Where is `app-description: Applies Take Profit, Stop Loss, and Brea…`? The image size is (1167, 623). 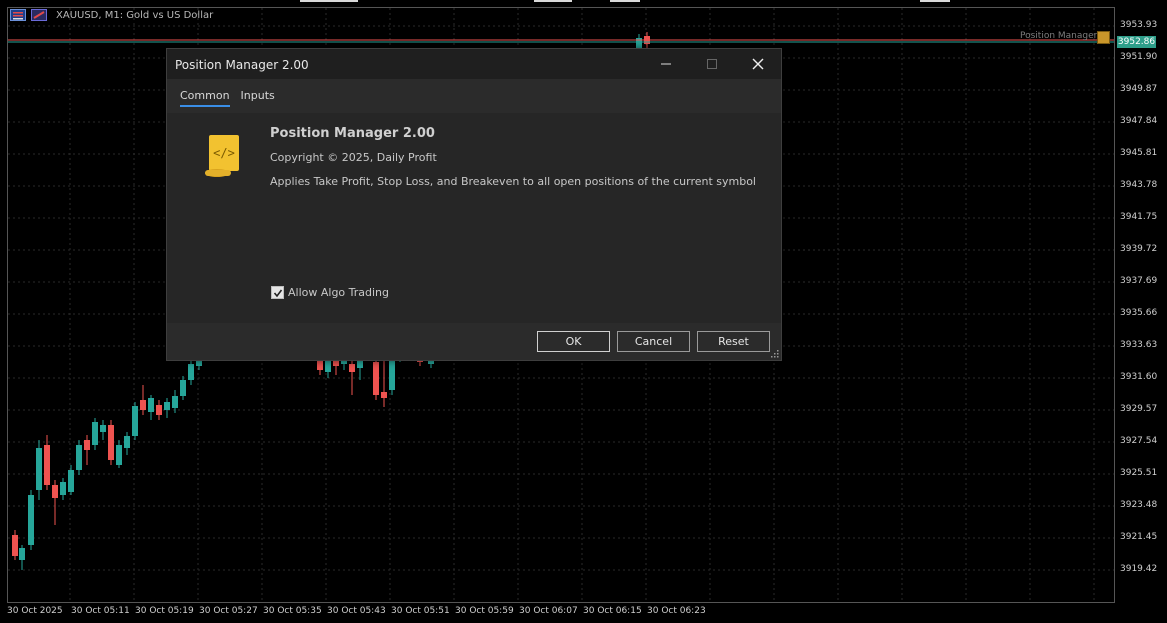
app-description: Applies Take Profit, Stop Loss, and Brea… is located at coordinates (513, 181).